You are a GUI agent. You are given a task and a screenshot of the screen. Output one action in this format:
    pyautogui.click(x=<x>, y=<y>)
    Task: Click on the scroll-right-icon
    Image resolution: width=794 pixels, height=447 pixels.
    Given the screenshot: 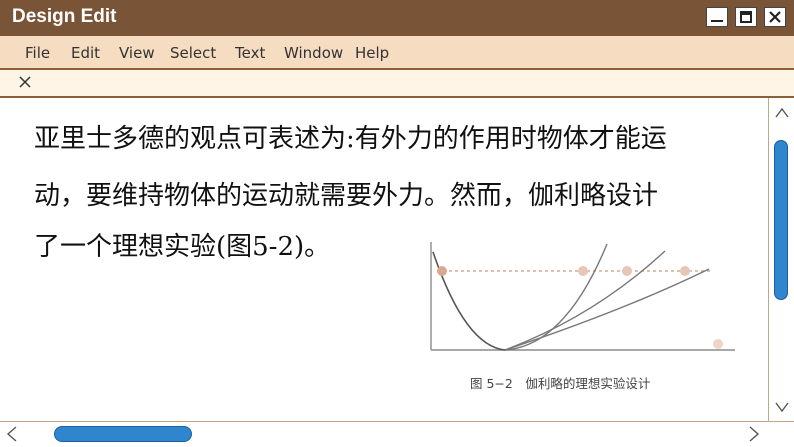 What is the action you would take?
    pyautogui.click(x=754, y=436)
    